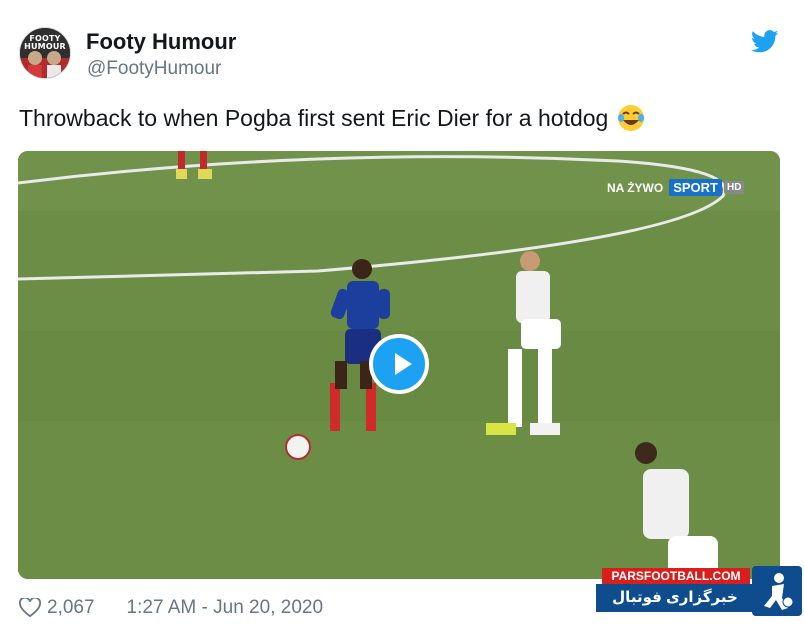  Describe the element at coordinates (696, 187) in the screenshot. I see `channel-logo: SPORT` at that location.